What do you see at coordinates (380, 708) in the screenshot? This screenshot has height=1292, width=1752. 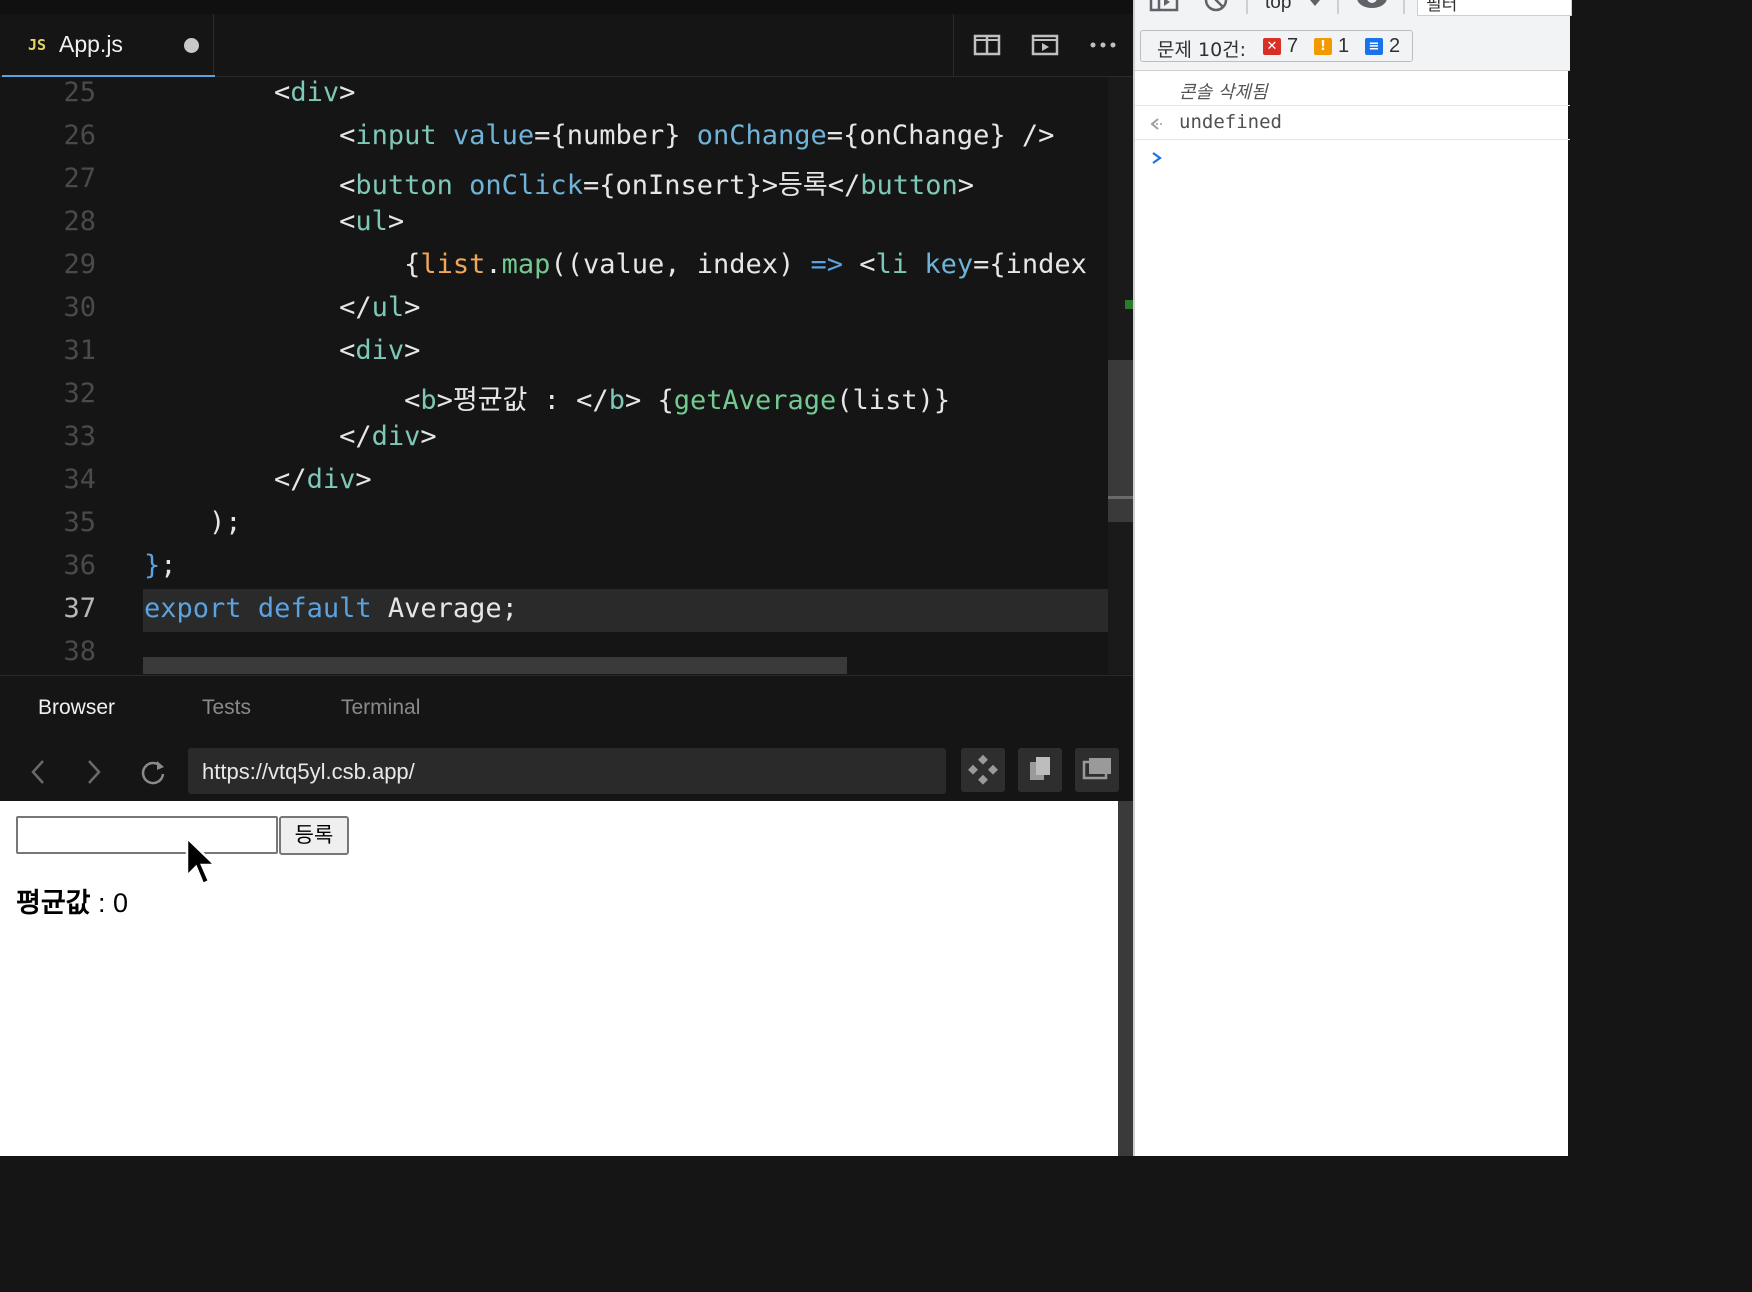 I see `tab-terminal: Terminal` at bounding box center [380, 708].